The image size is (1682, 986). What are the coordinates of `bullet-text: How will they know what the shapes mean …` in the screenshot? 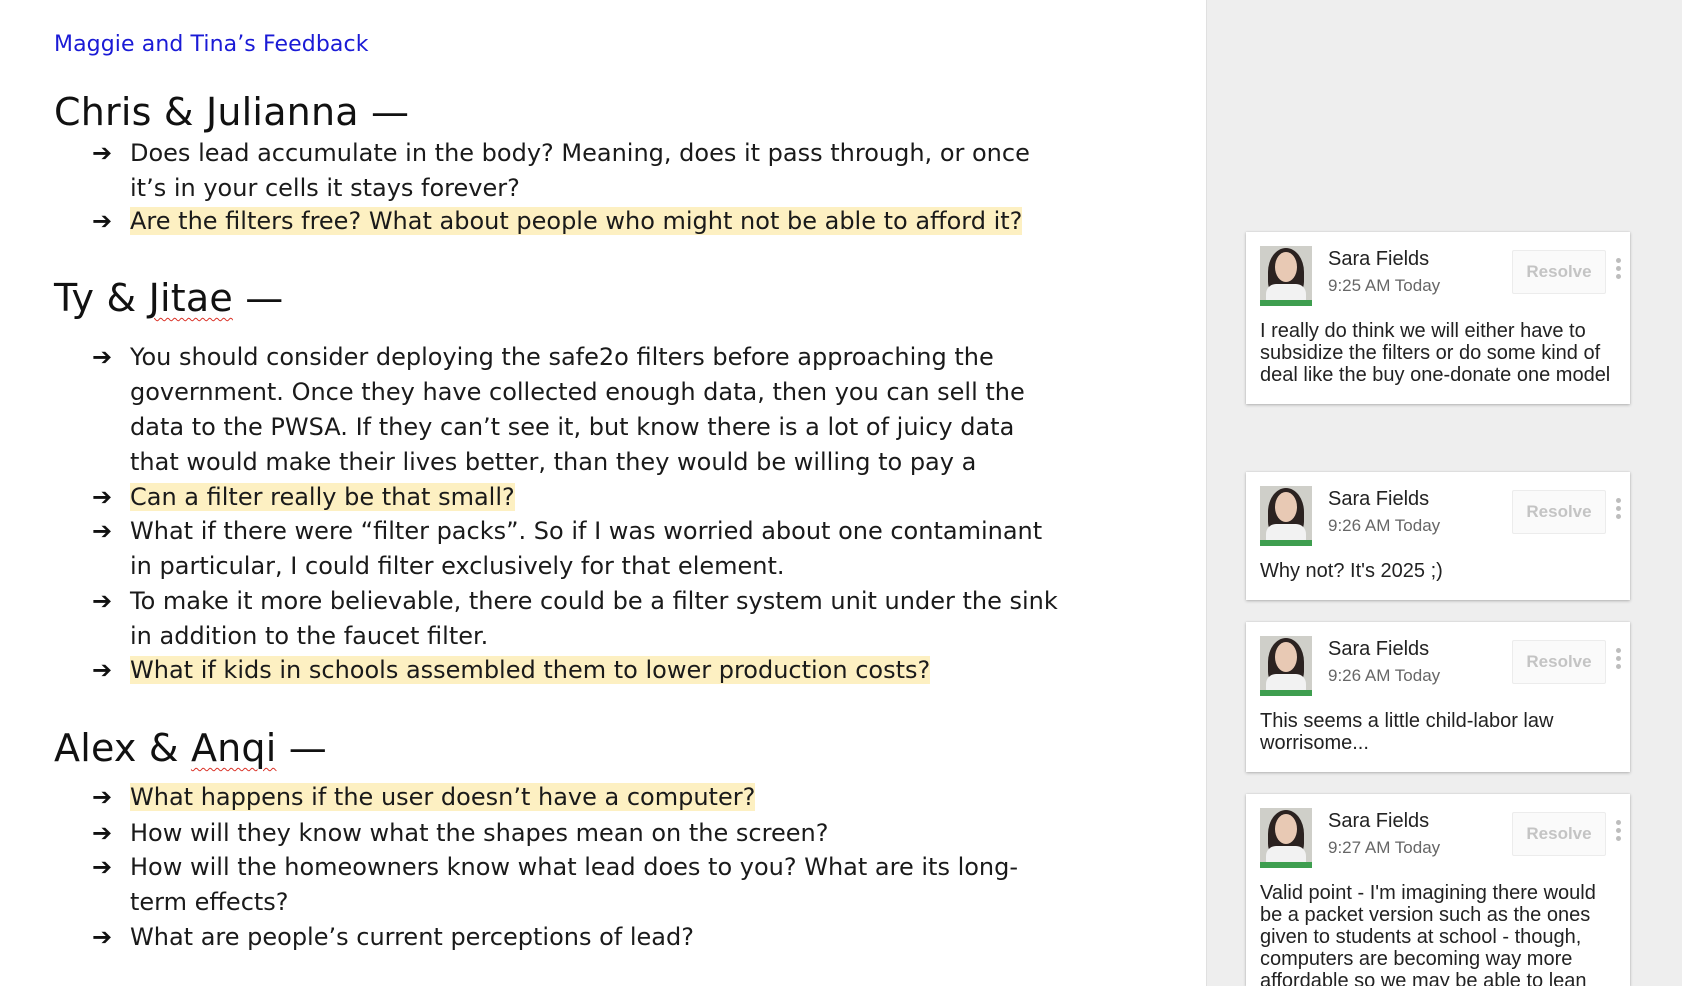 It's located at (479, 833).